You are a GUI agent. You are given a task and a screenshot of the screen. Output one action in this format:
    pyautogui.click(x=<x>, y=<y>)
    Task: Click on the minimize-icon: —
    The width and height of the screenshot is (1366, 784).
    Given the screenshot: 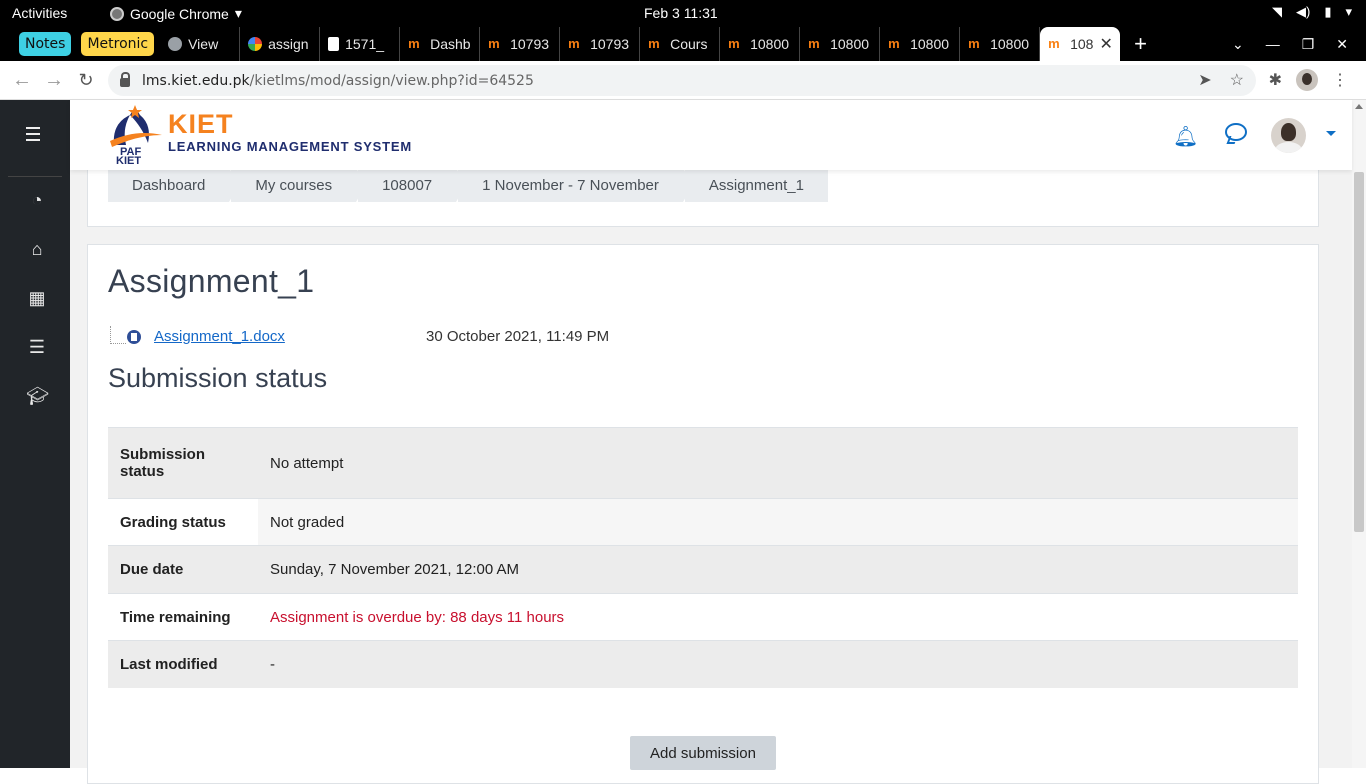 What is the action you would take?
    pyautogui.click(x=1273, y=44)
    